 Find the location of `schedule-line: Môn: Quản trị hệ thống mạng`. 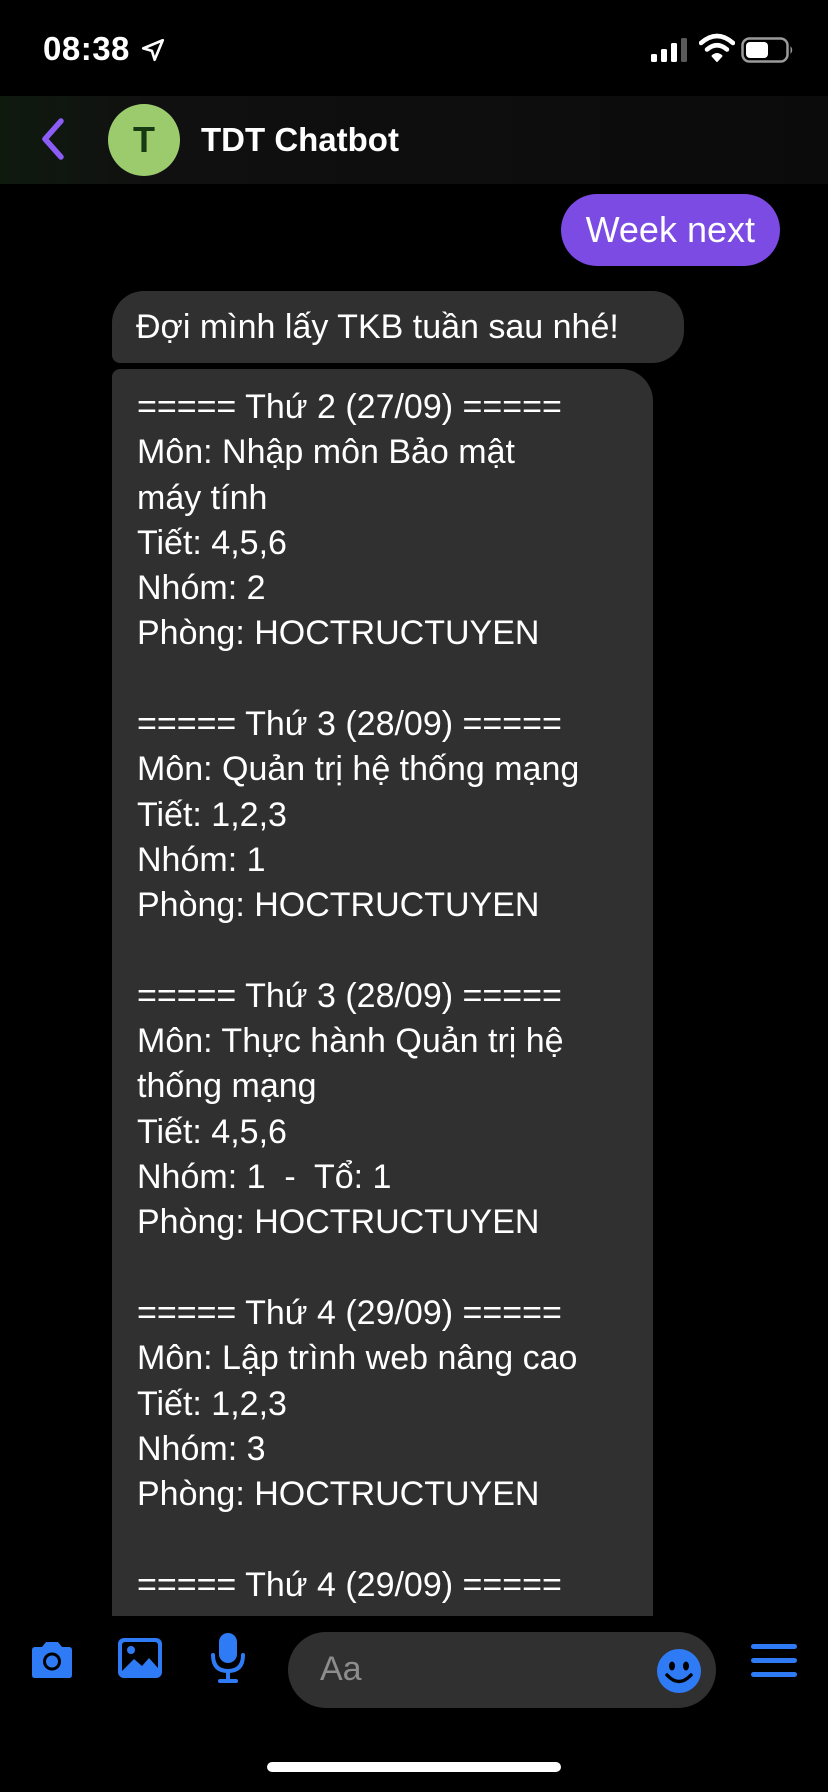

schedule-line: Môn: Quản trị hệ thống mạng is located at coordinates (358, 769).